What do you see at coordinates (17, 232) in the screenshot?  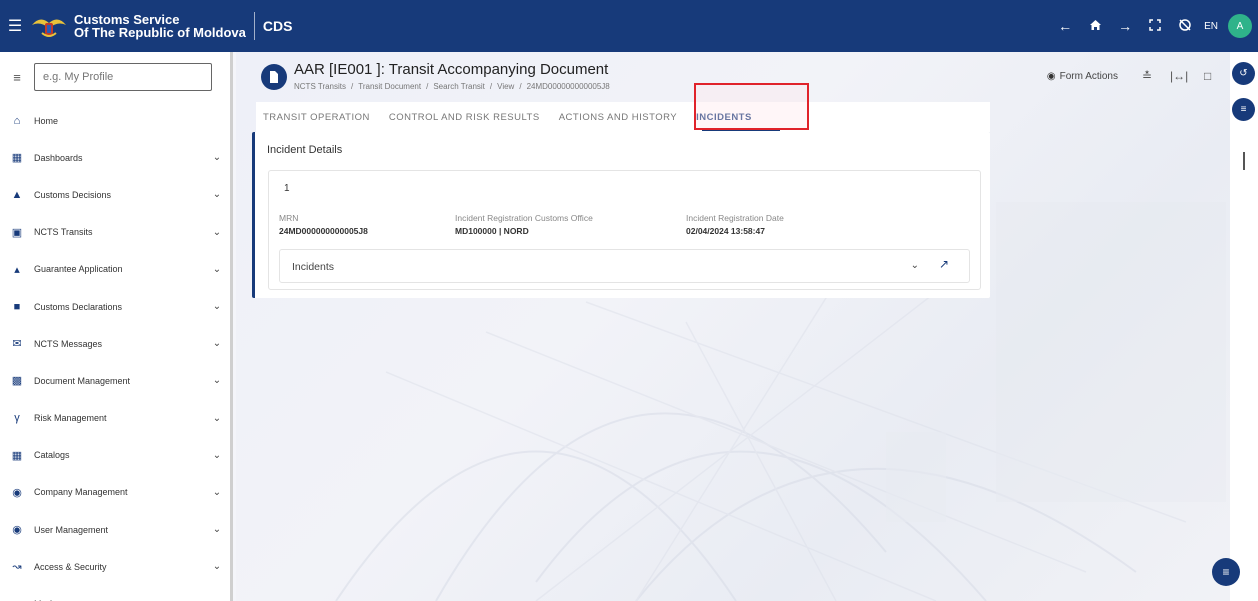 I see `bus-icon: ▣` at bounding box center [17, 232].